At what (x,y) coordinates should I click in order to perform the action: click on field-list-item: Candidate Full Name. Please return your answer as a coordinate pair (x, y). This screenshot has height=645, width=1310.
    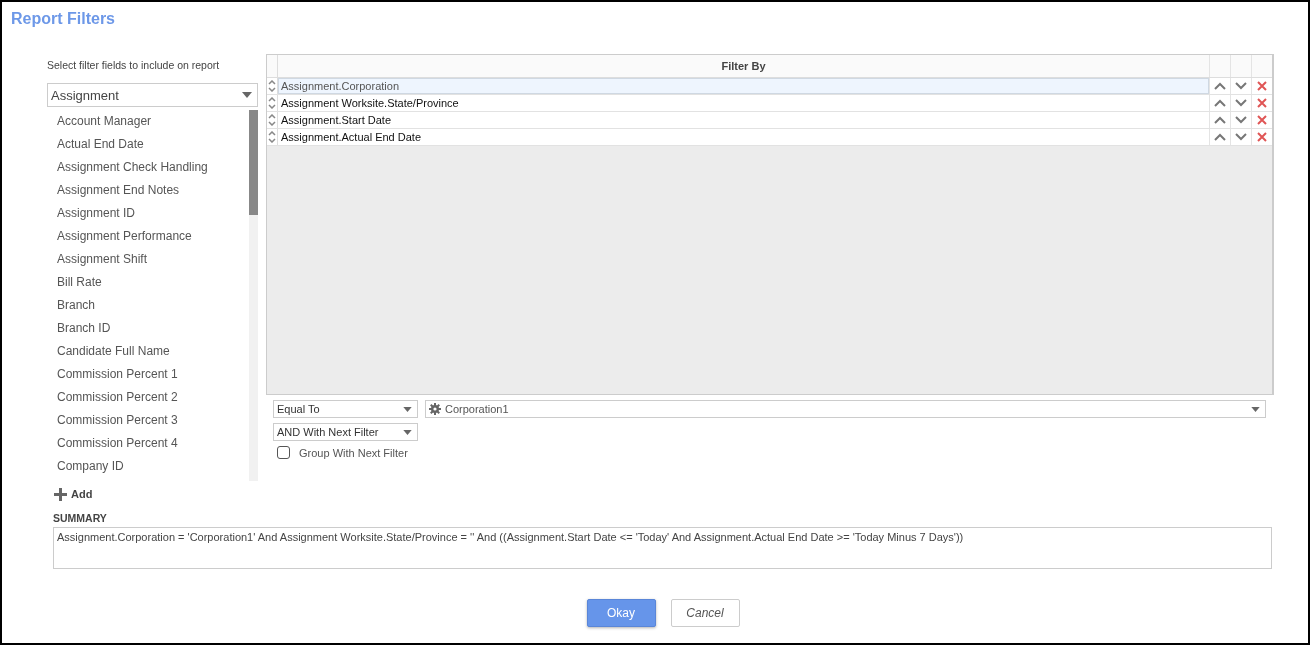
    Looking at the image, I should click on (153, 351).